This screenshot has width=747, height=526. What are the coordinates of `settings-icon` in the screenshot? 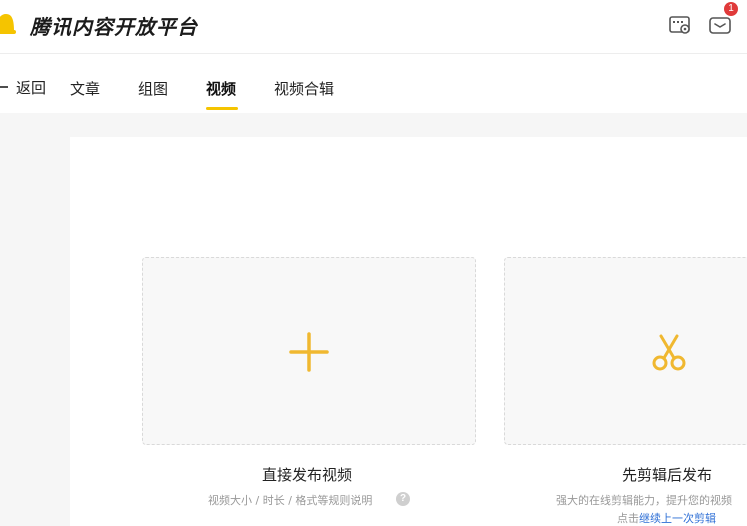 It's located at (680, 25).